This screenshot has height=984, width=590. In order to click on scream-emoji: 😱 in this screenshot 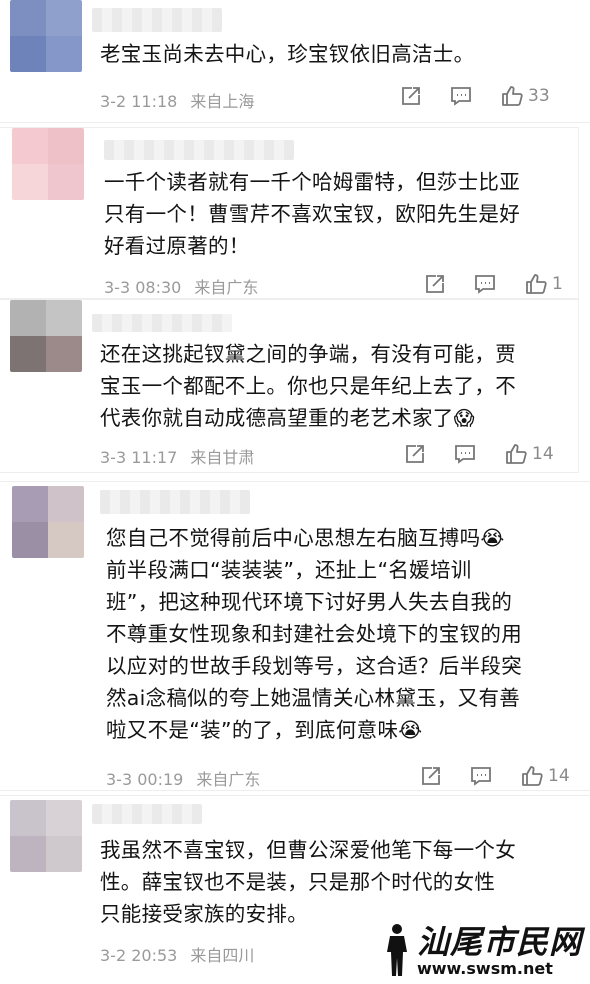, I will do `click(464, 418)`.